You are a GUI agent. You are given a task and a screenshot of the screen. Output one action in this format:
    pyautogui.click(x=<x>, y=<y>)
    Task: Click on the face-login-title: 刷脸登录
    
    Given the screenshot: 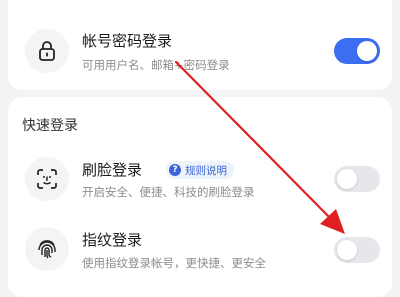 What is the action you would take?
    pyautogui.click(x=112, y=170)
    